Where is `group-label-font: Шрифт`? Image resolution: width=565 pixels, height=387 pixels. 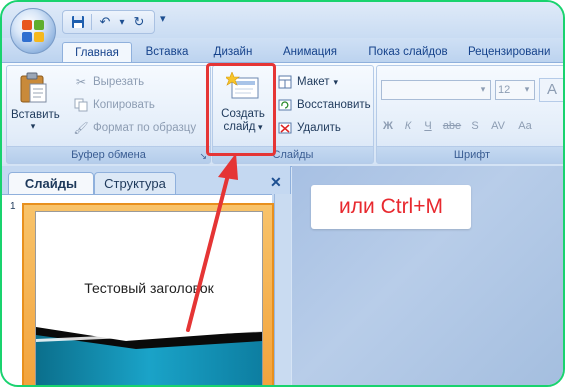
group-label-font: Шрифт is located at coordinates (470, 154).